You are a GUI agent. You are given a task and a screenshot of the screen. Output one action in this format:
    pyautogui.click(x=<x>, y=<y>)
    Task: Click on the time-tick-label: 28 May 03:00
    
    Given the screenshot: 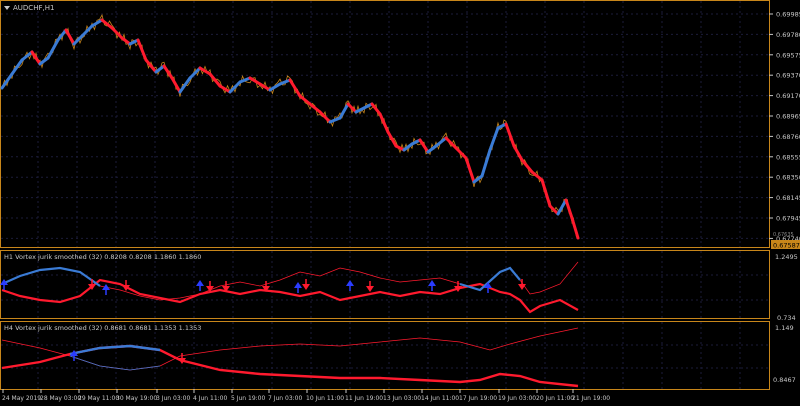 What is the action you would take?
    pyautogui.click(x=60, y=398)
    